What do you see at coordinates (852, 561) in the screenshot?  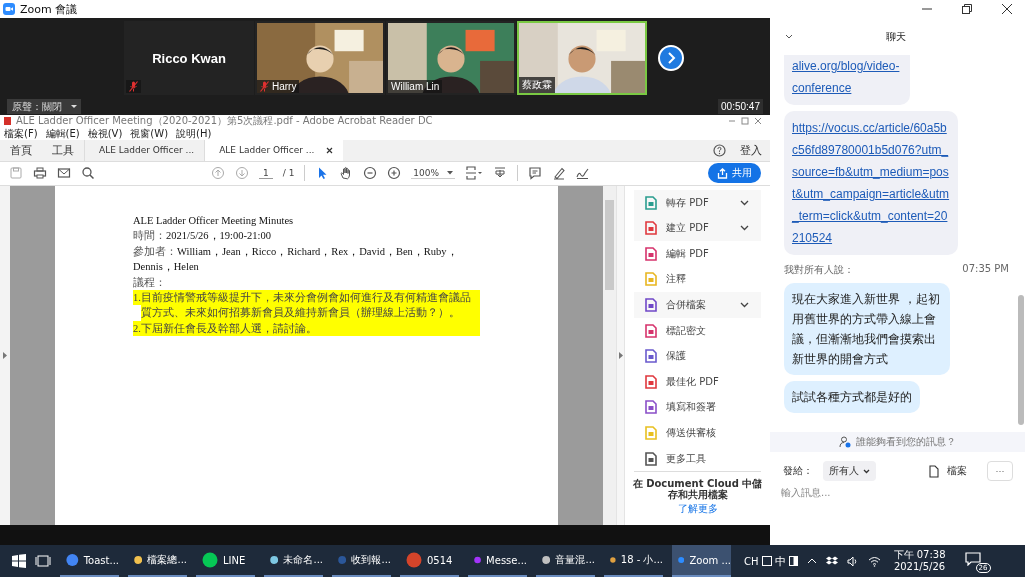 I see `speaker-icon` at bounding box center [852, 561].